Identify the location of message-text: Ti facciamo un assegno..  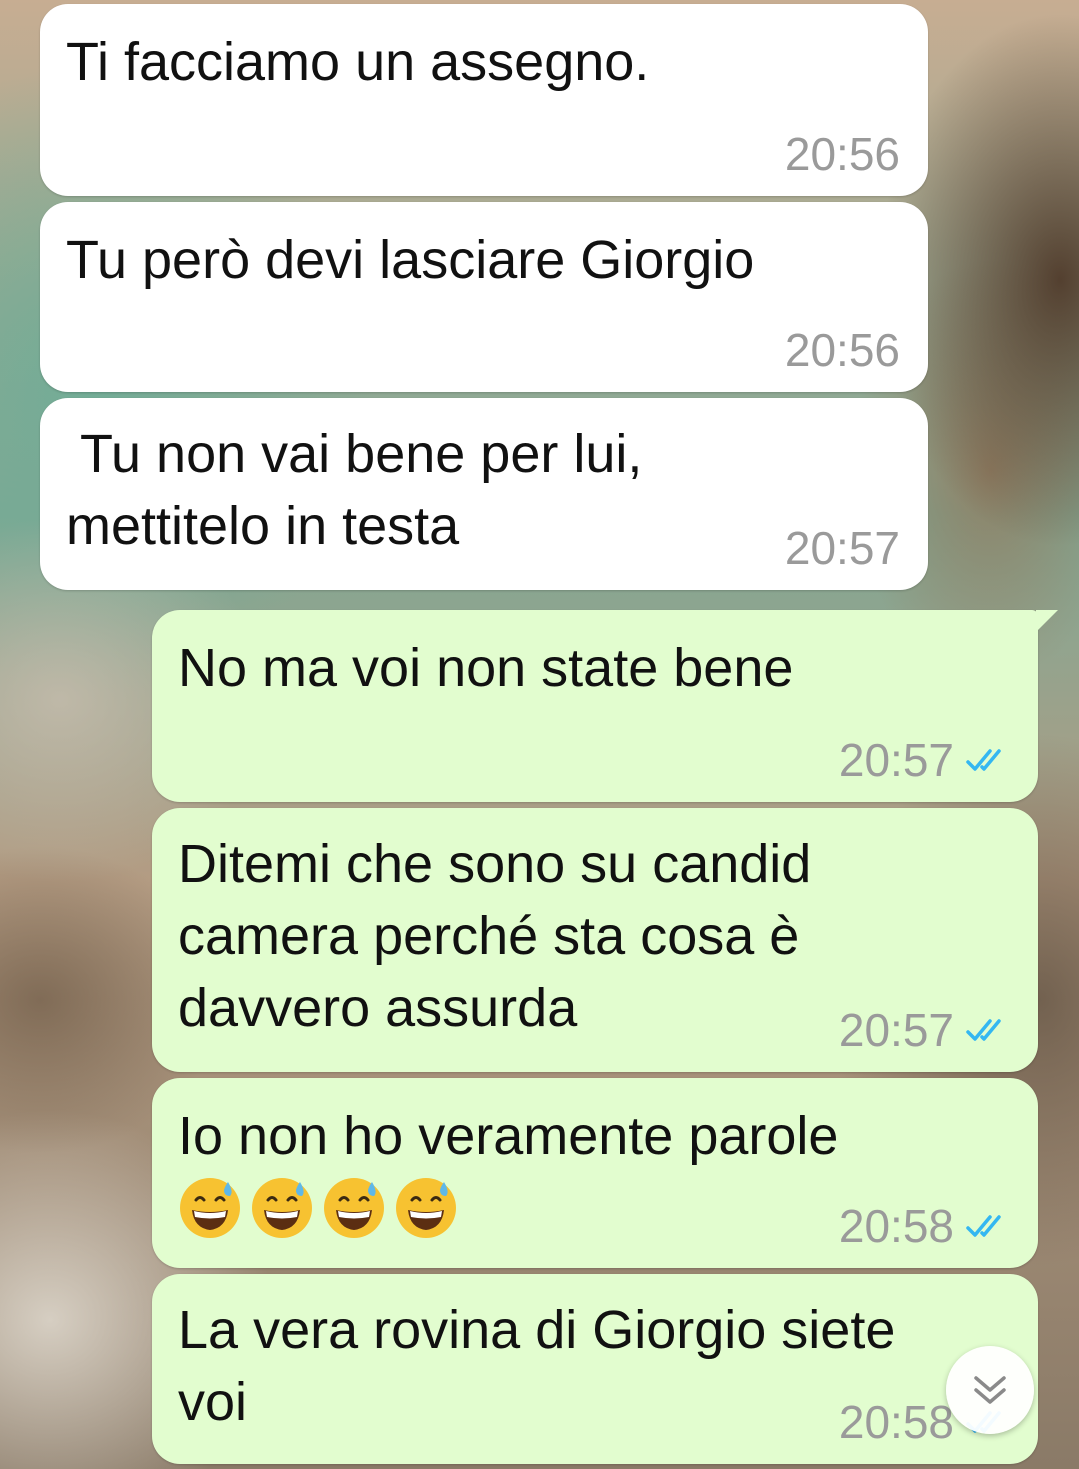
(358, 62).